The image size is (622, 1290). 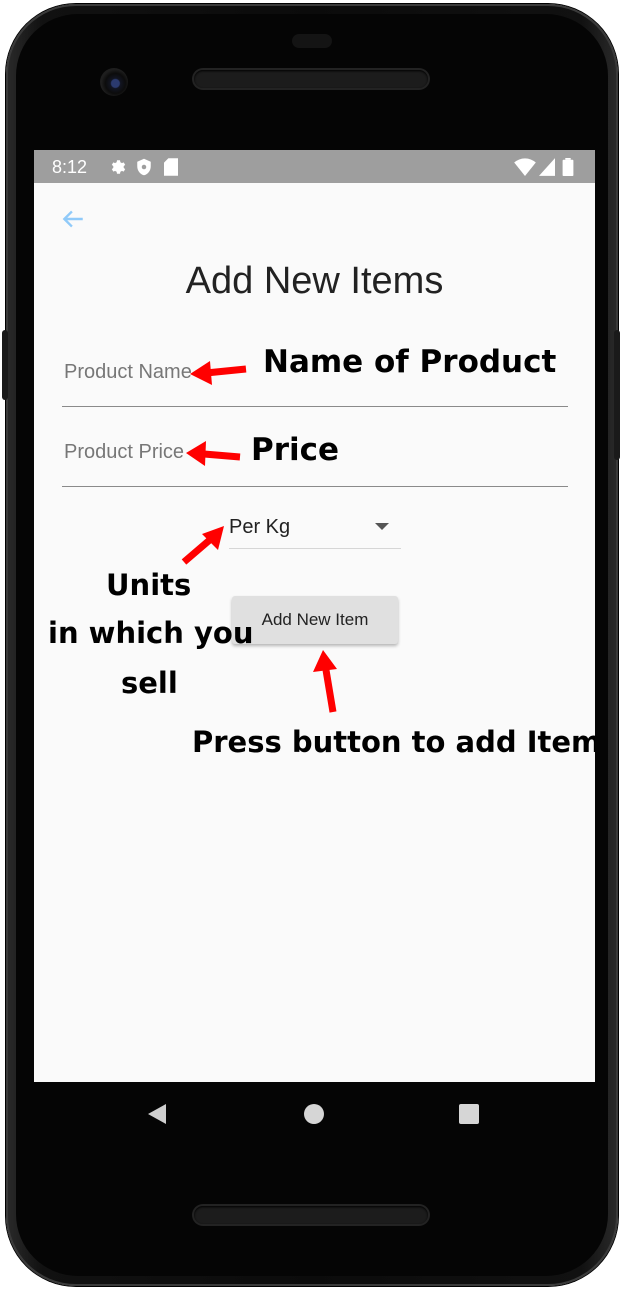 What do you see at coordinates (617, 395) in the screenshot?
I see `phone-volume-button` at bounding box center [617, 395].